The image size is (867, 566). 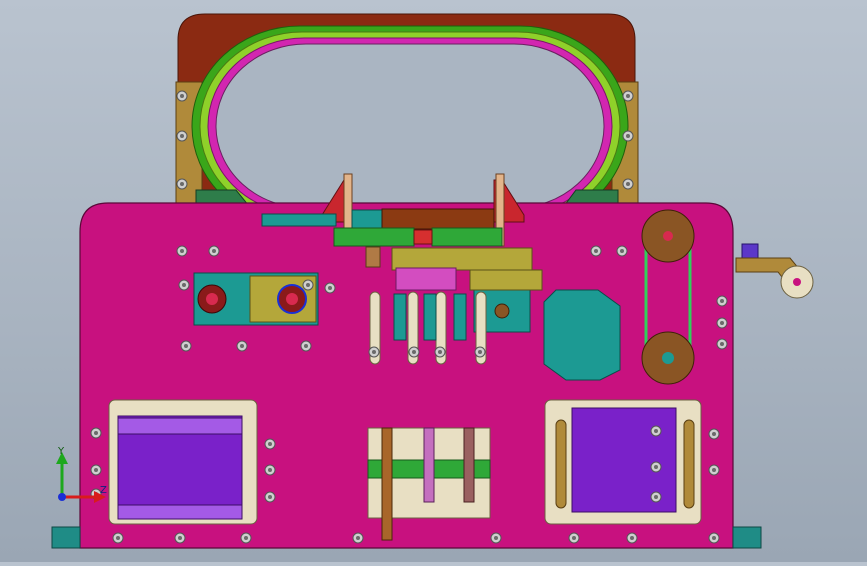 I want to click on teal-bar-left, so click(x=299, y=220).